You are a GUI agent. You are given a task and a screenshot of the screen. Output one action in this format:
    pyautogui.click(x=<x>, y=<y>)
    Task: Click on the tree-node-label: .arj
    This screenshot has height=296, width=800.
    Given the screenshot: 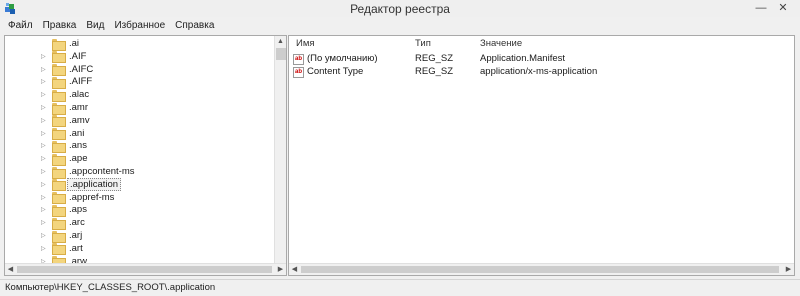 What is the action you would take?
    pyautogui.click(x=75, y=235)
    